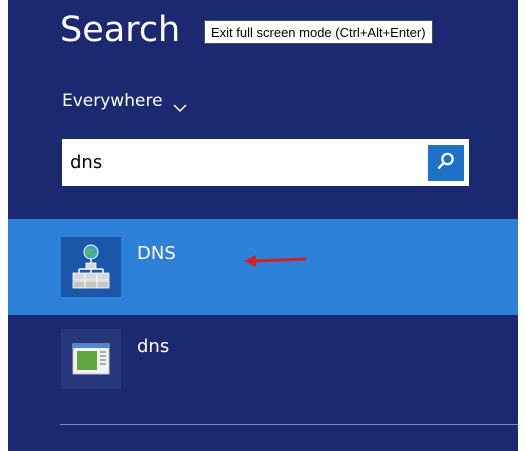 This screenshot has width=526, height=451. Describe the element at coordinates (91, 267) in the screenshot. I see `dns-manager-icon` at that location.